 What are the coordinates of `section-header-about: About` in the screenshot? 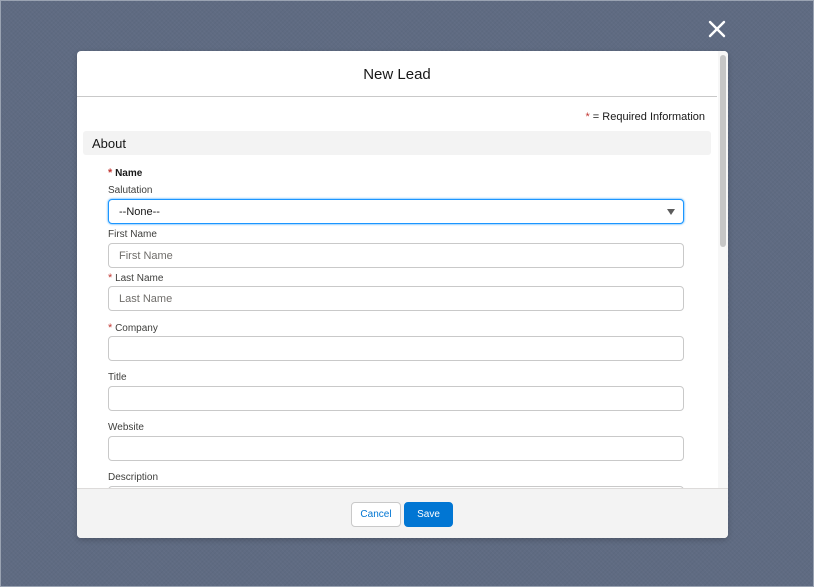 It's located at (397, 143).